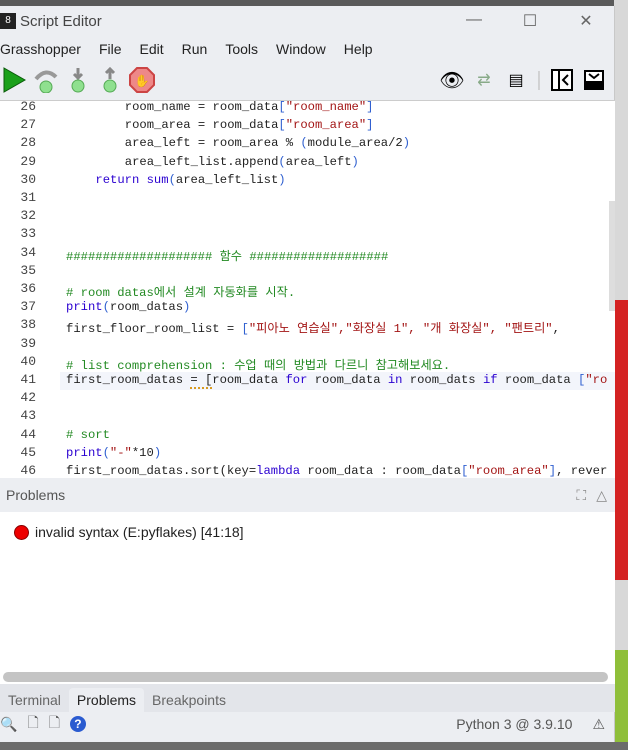 This screenshot has height=750, width=628. What do you see at coordinates (190, 180) in the screenshot?
I see `code-line: return sum(area_left_list)` at bounding box center [190, 180].